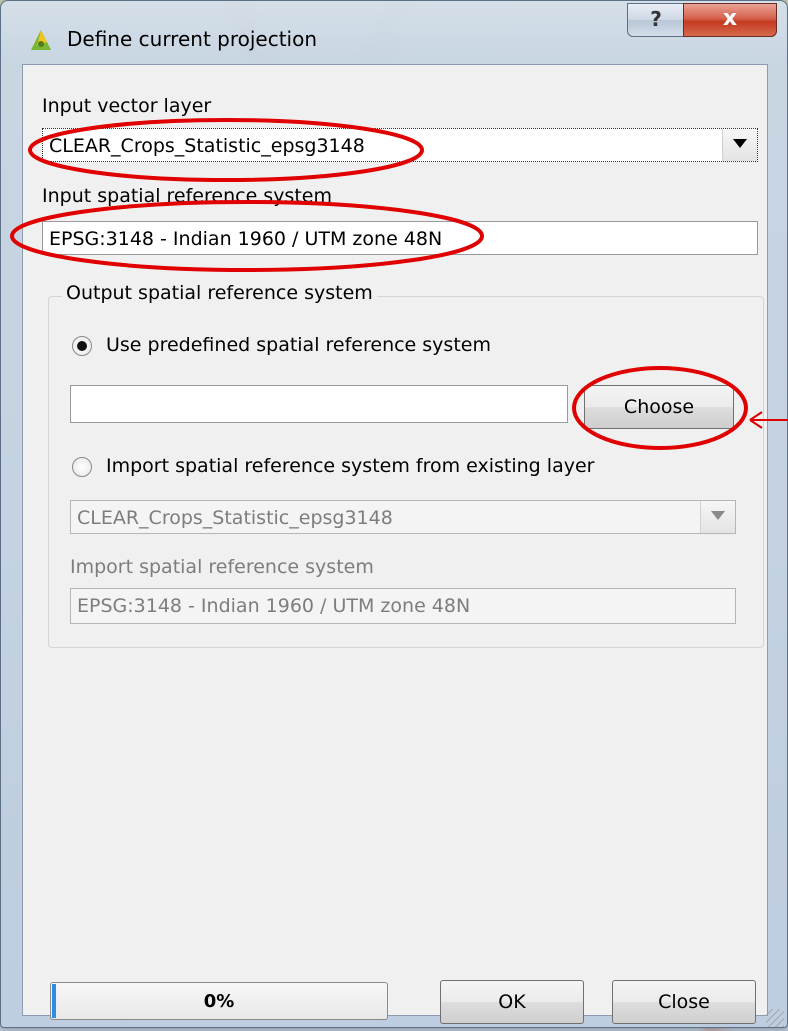 The height and width of the screenshot is (1031, 788). I want to click on input-srs-value: EPSG:3148 - Indian 1960 / UTM zone 48N, so click(246, 239).